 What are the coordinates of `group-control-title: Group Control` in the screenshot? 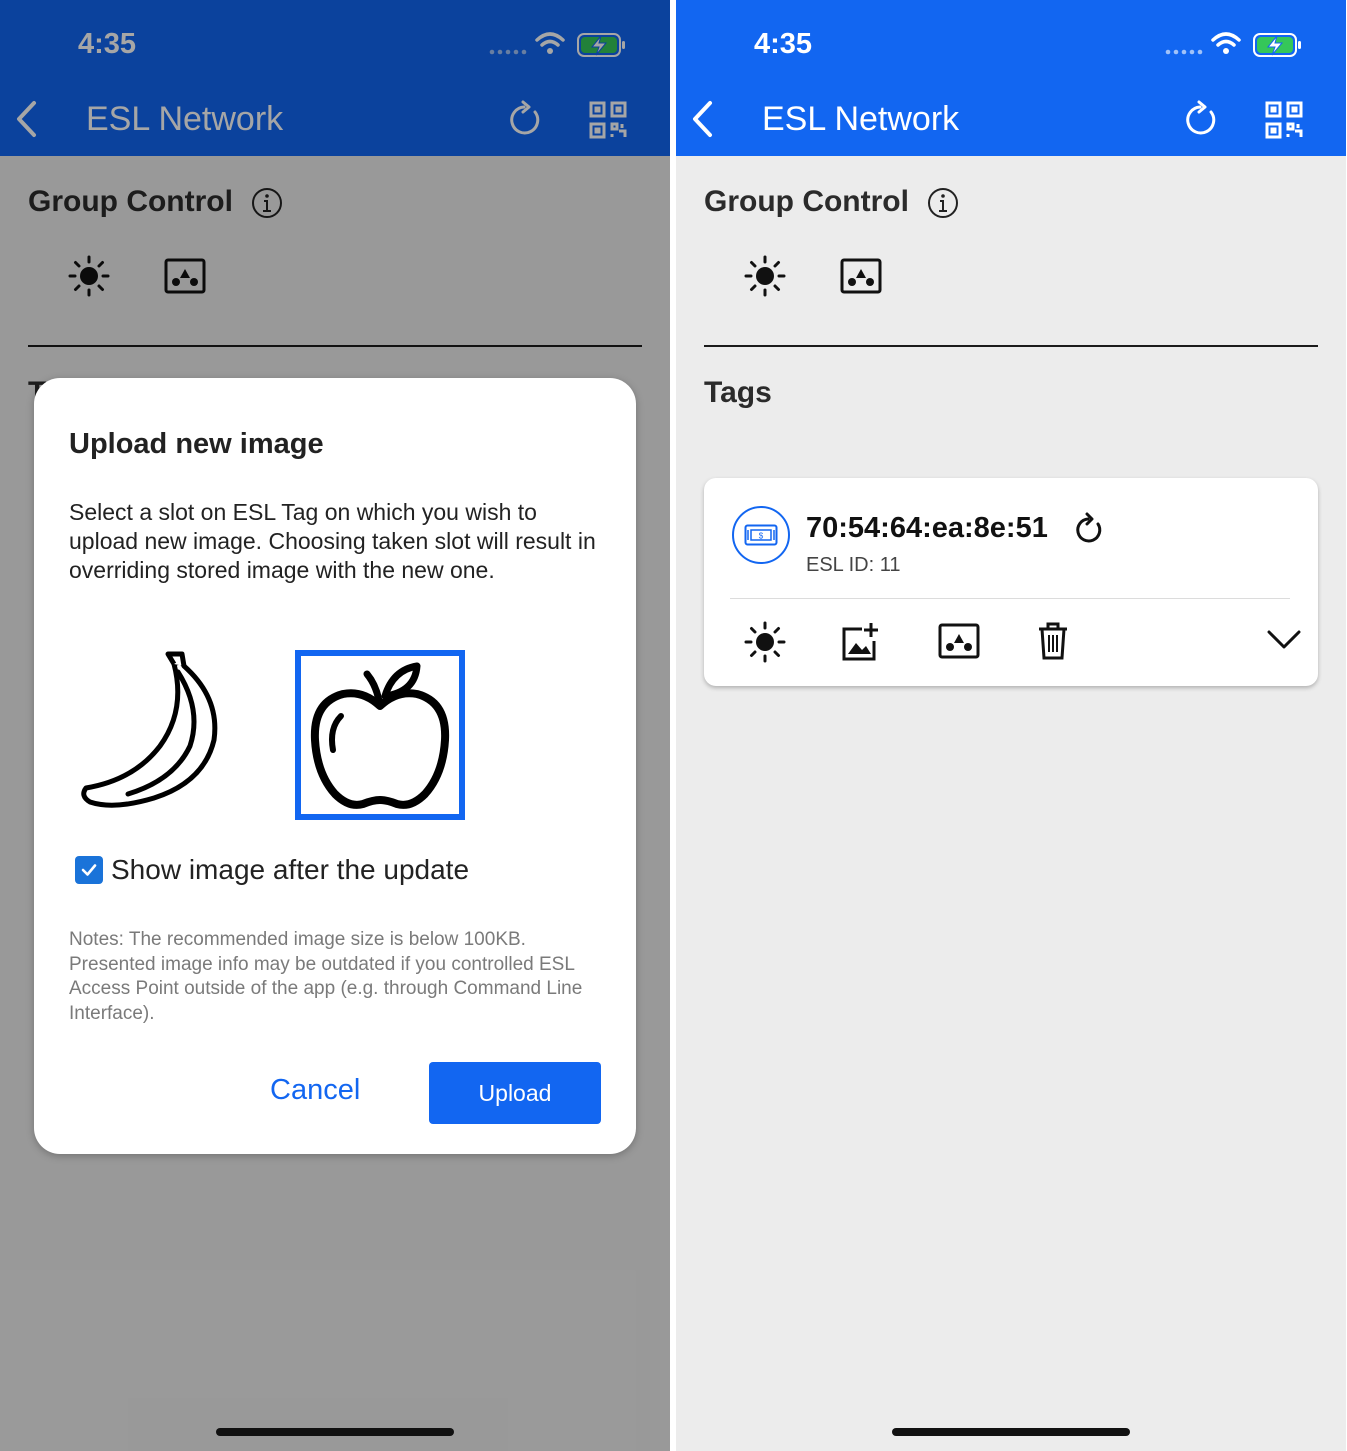 It's located at (806, 201).